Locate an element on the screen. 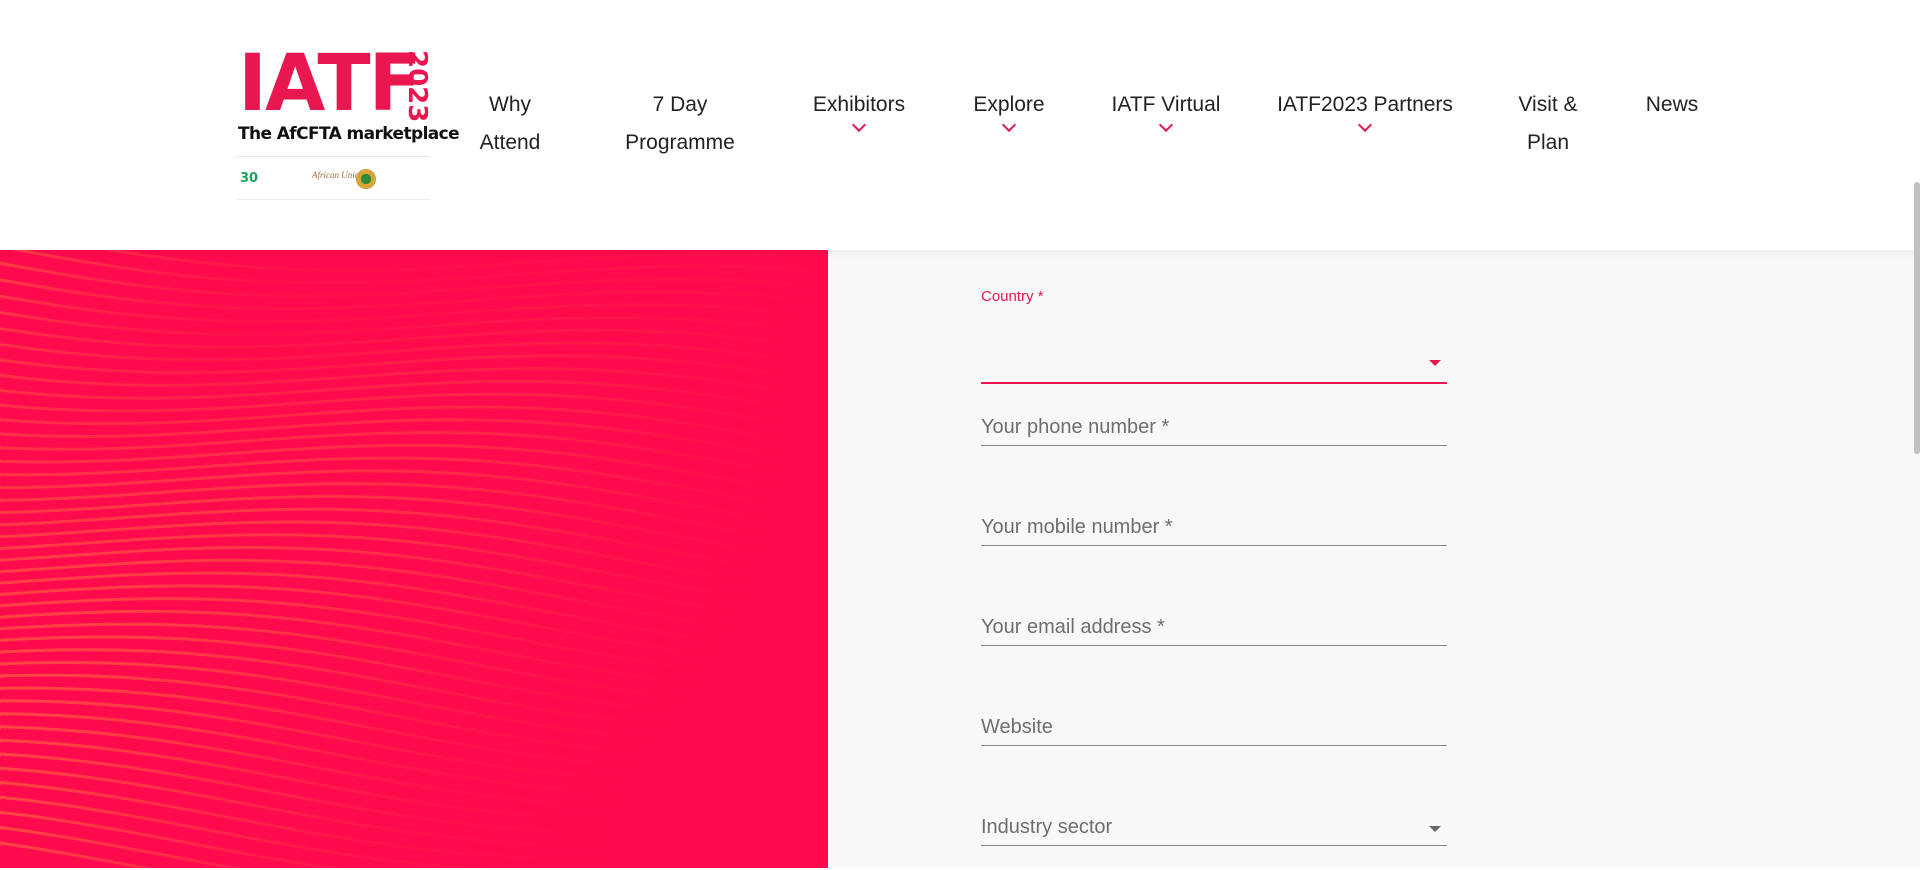 The height and width of the screenshot is (870, 1920). nav-item-label: Why Attend is located at coordinates (510, 123).